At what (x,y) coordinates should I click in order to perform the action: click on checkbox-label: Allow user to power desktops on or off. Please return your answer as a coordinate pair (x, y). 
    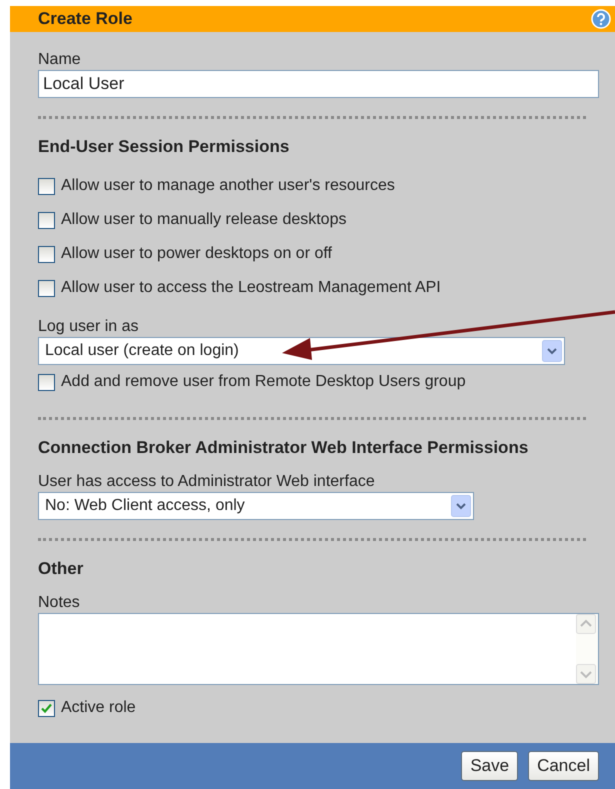
    Looking at the image, I should click on (196, 254).